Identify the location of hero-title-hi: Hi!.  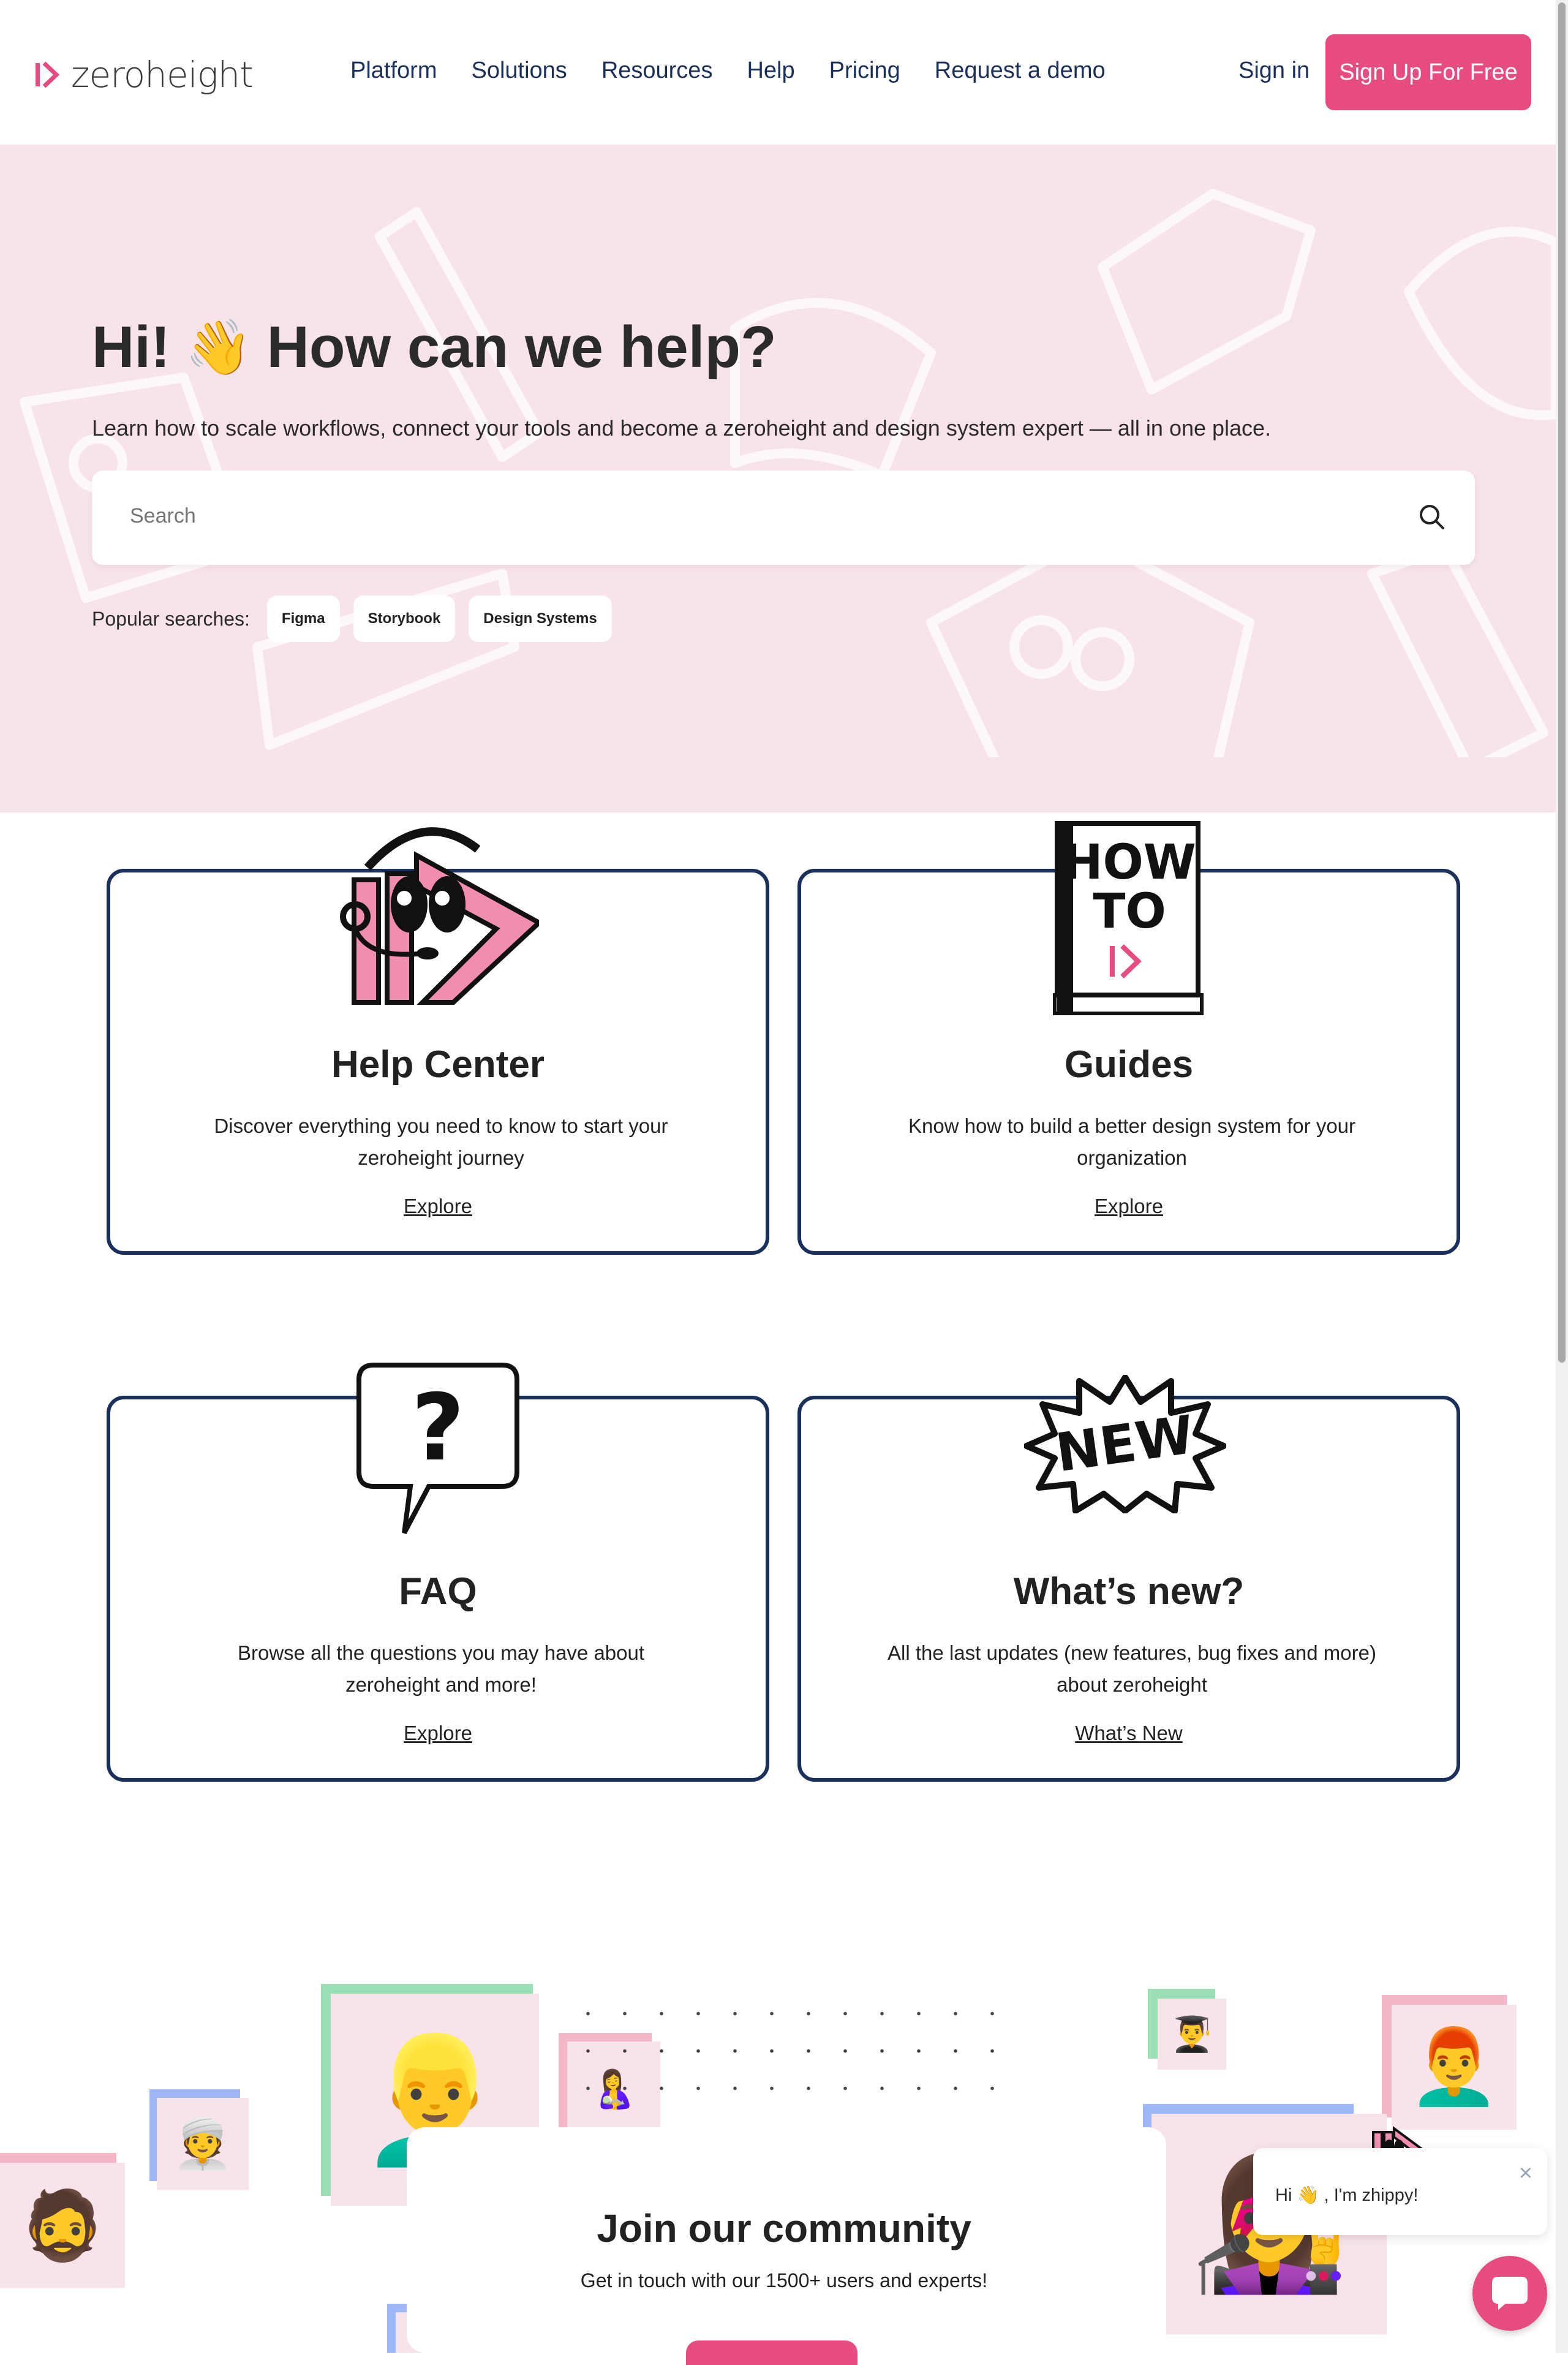
(131, 347).